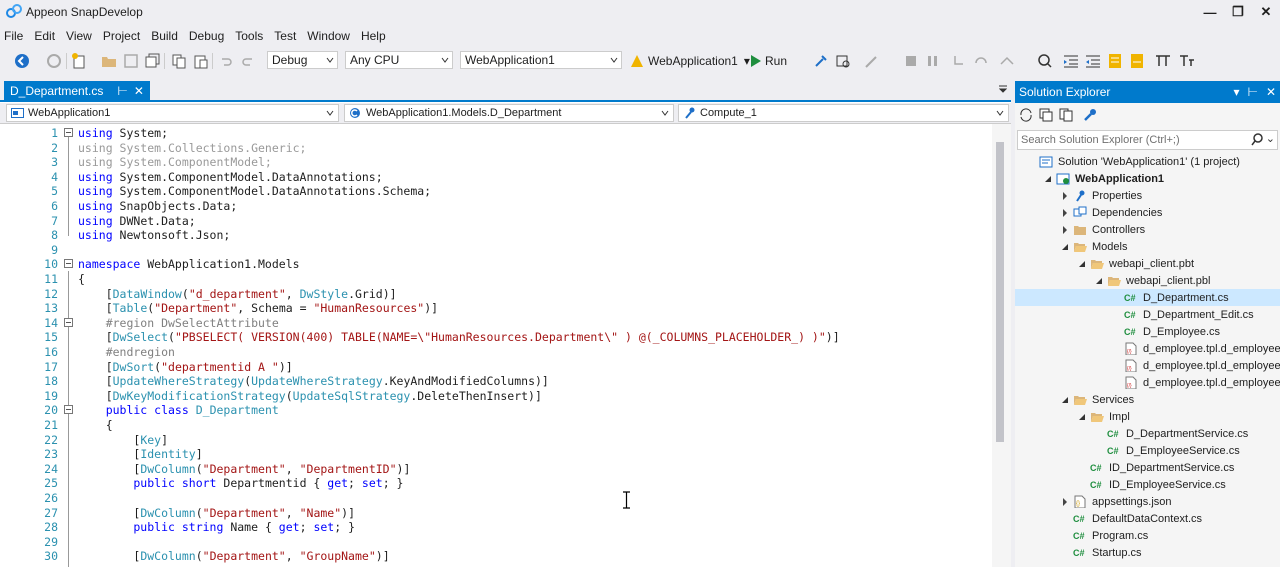 Image resolution: width=1280 pixels, height=567 pixels. I want to click on menu-view: View, so click(79, 36).